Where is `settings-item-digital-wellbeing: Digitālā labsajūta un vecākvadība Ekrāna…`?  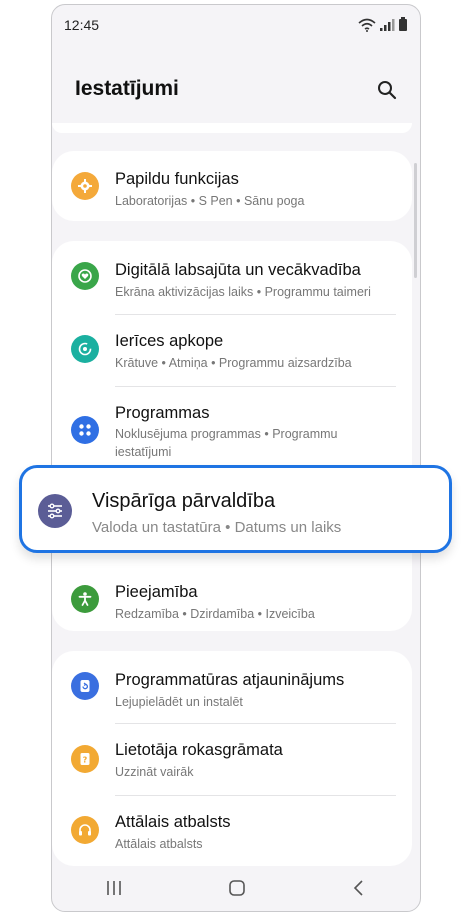
settings-item-digital-wellbeing: Digitālā labsajūta un vecākvadība Ekrāna… is located at coordinates (232, 276).